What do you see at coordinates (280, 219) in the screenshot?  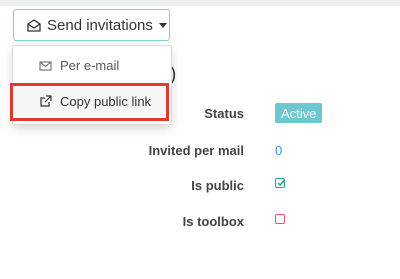 I see `is-toolbox-checkbox` at bounding box center [280, 219].